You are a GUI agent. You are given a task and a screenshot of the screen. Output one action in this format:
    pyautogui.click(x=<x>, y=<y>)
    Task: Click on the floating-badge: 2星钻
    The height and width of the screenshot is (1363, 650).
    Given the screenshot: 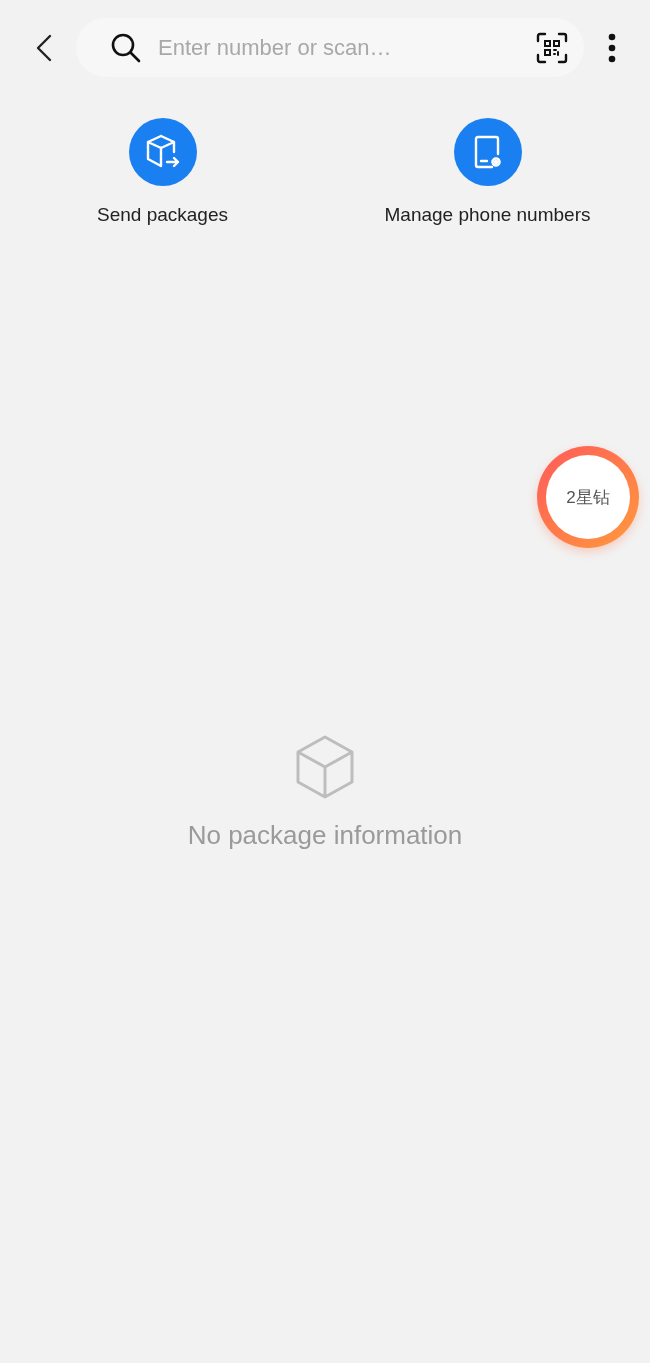 What is the action you would take?
    pyautogui.click(x=588, y=497)
    